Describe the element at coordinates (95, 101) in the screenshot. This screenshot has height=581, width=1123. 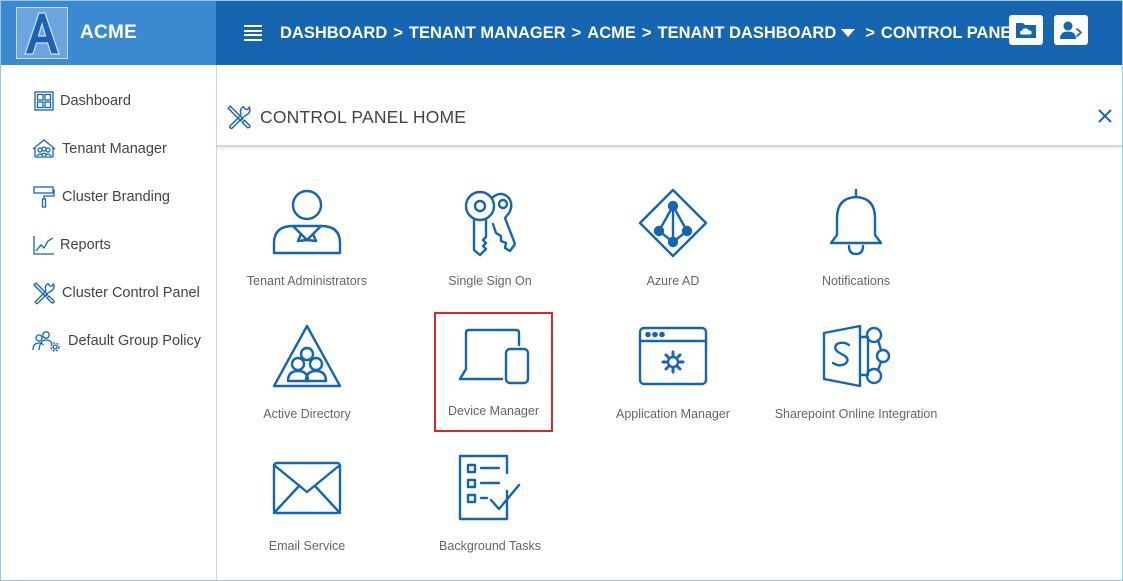
I see `sidebar-item-label: Dashboard` at that location.